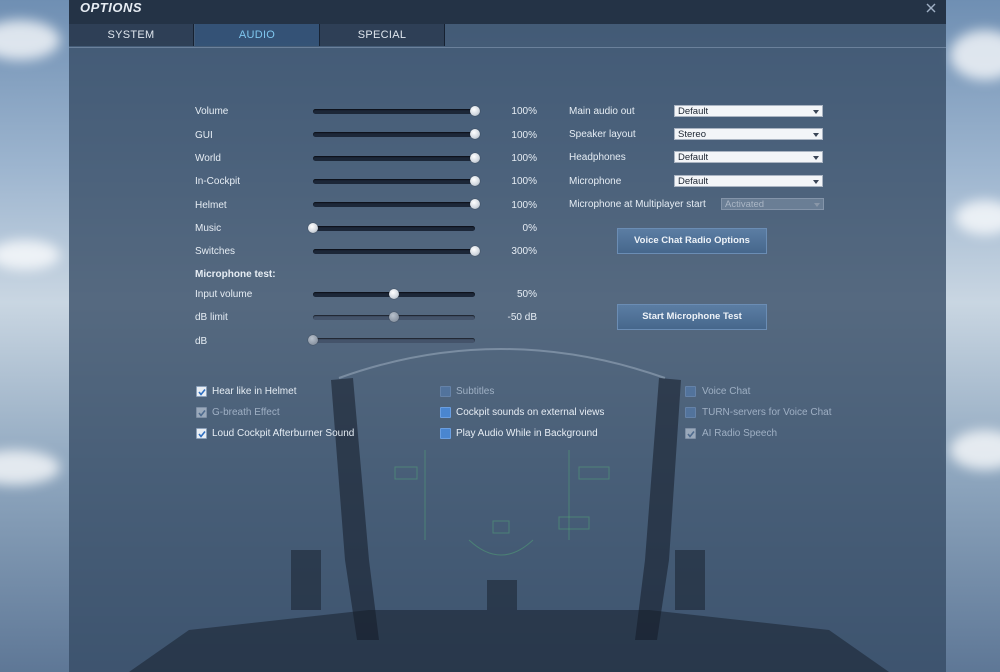  Describe the element at coordinates (745, 204) in the screenshot. I see `select-value: Activated` at that location.